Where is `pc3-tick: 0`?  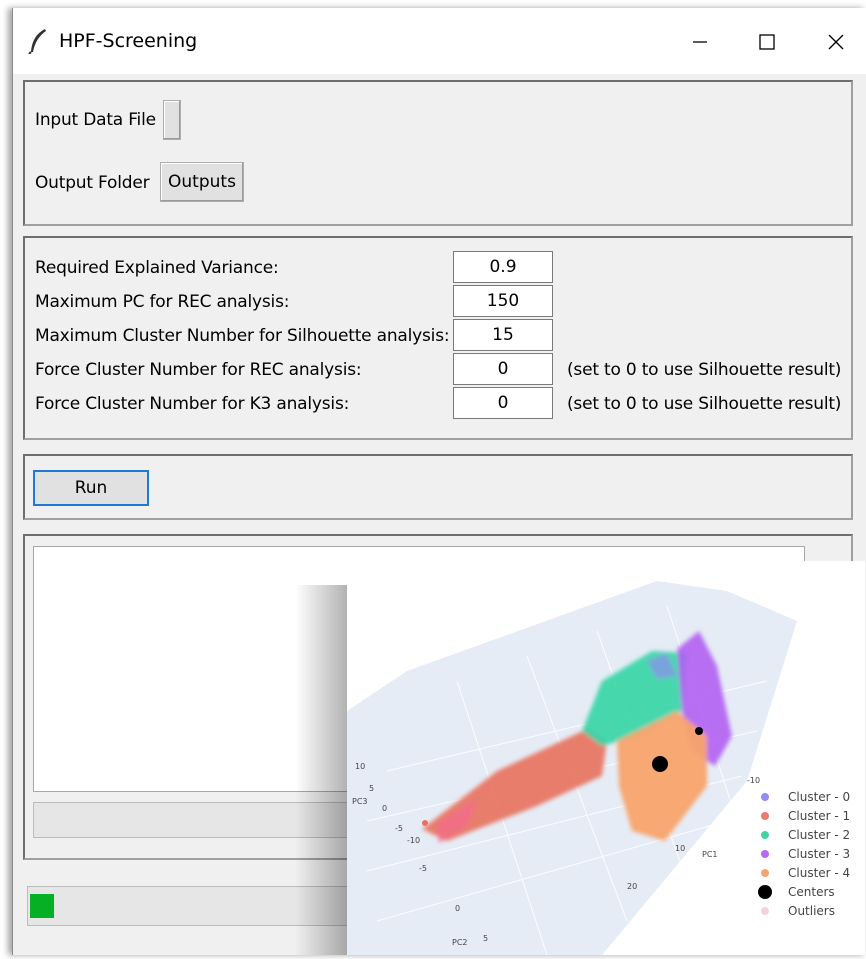
pc3-tick: 0 is located at coordinates (384, 808).